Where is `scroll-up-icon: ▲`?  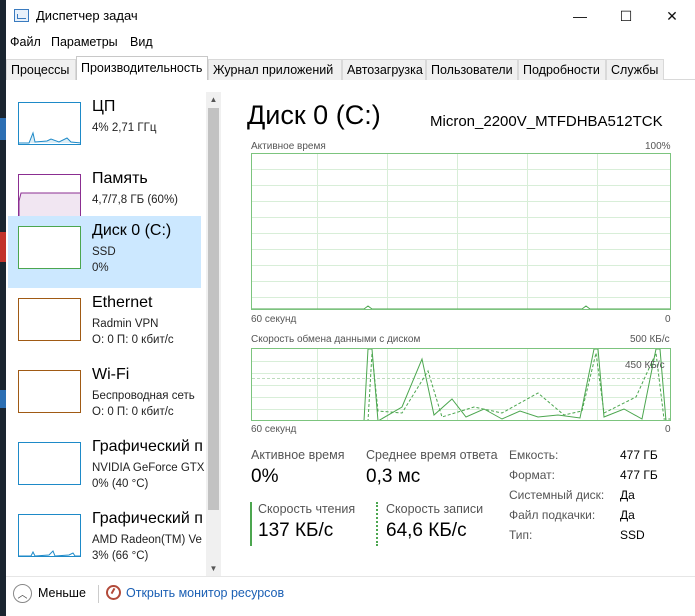 scroll-up-icon: ▲ is located at coordinates (213, 99).